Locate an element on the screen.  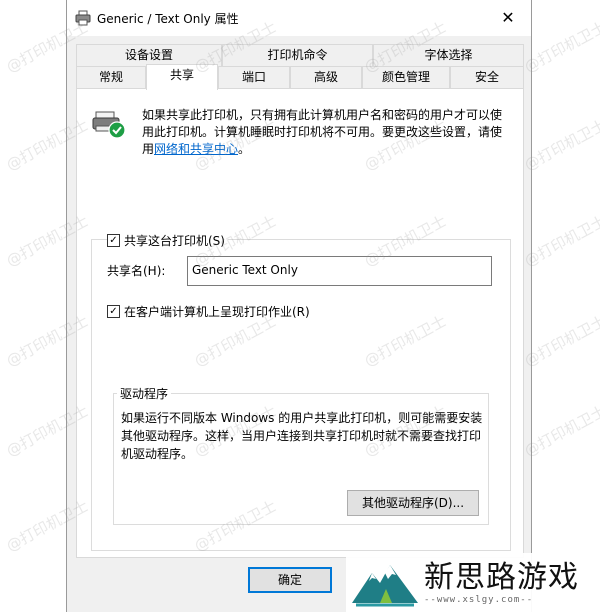
share-printer-checkbox: ✓ is located at coordinates (113, 240).